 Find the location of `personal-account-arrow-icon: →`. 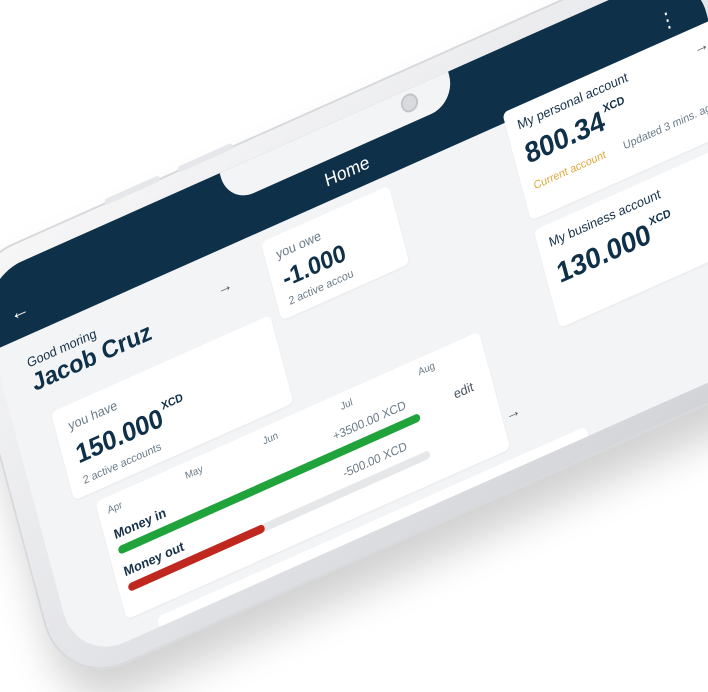

personal-account-arrow-icon: → is located at coordinates (700, 47).